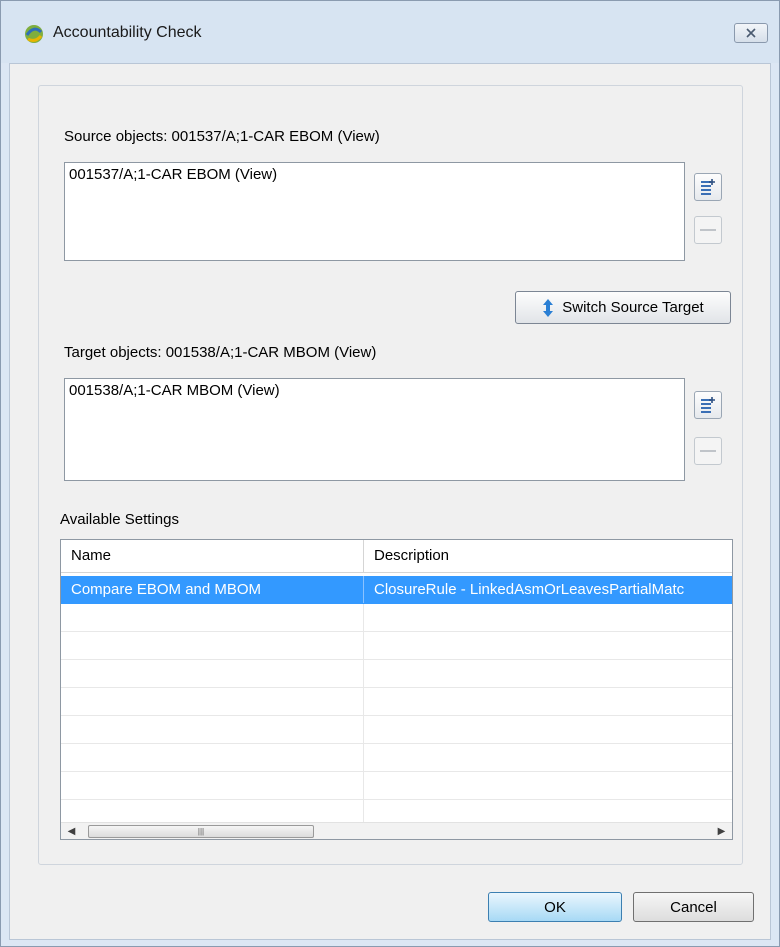 This screenshot has height=947, width=780. I want to click on add-target-button, so click(708, 405).